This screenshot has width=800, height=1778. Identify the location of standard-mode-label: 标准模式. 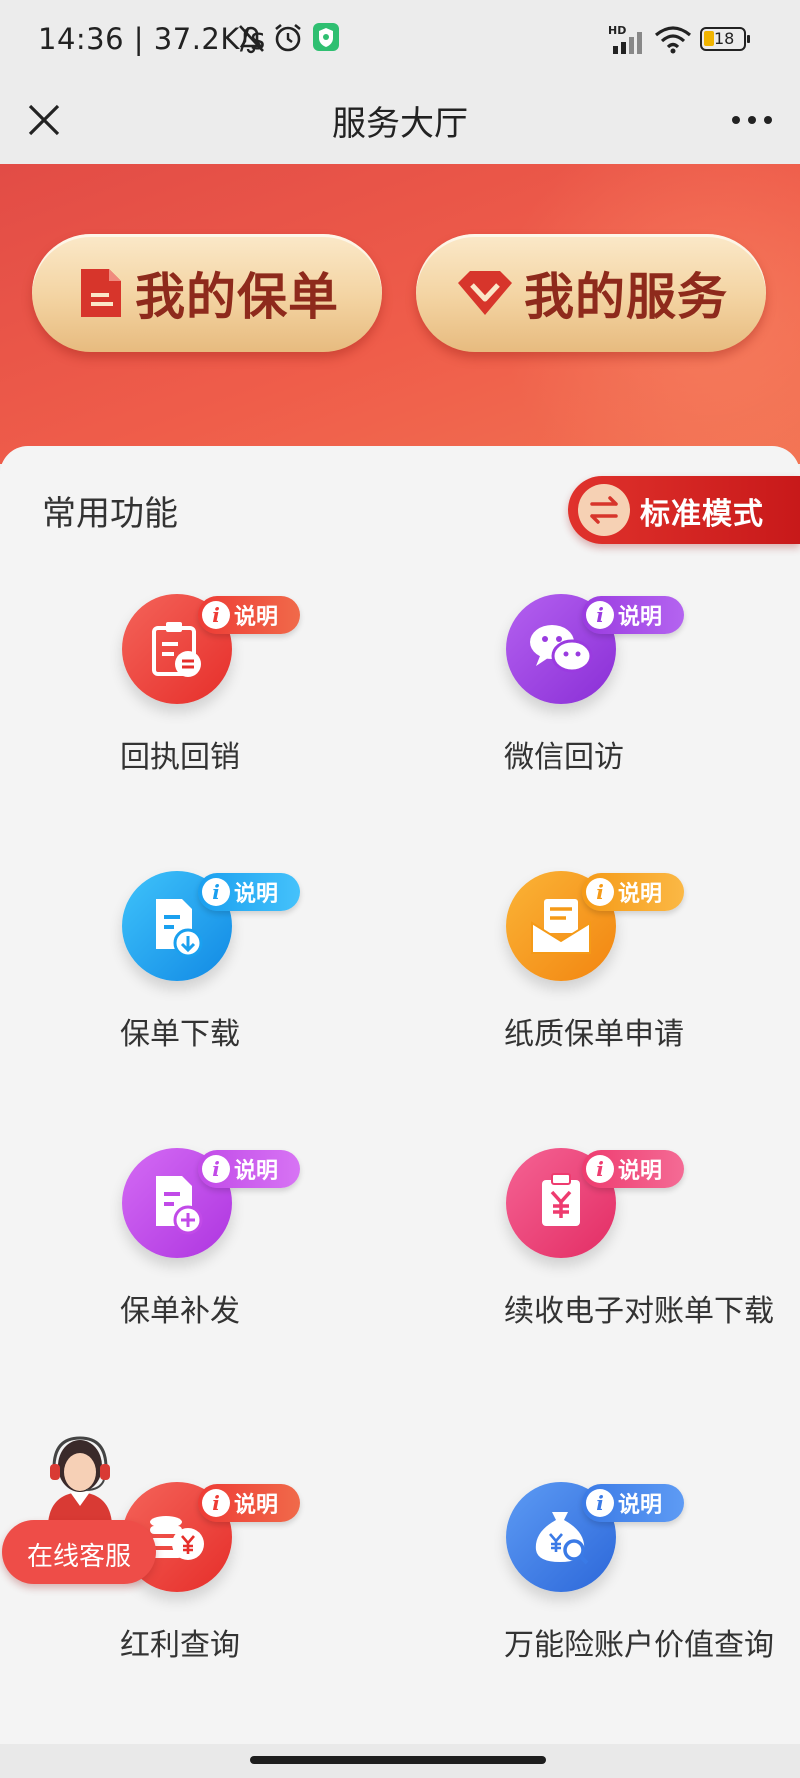
(702, 514).